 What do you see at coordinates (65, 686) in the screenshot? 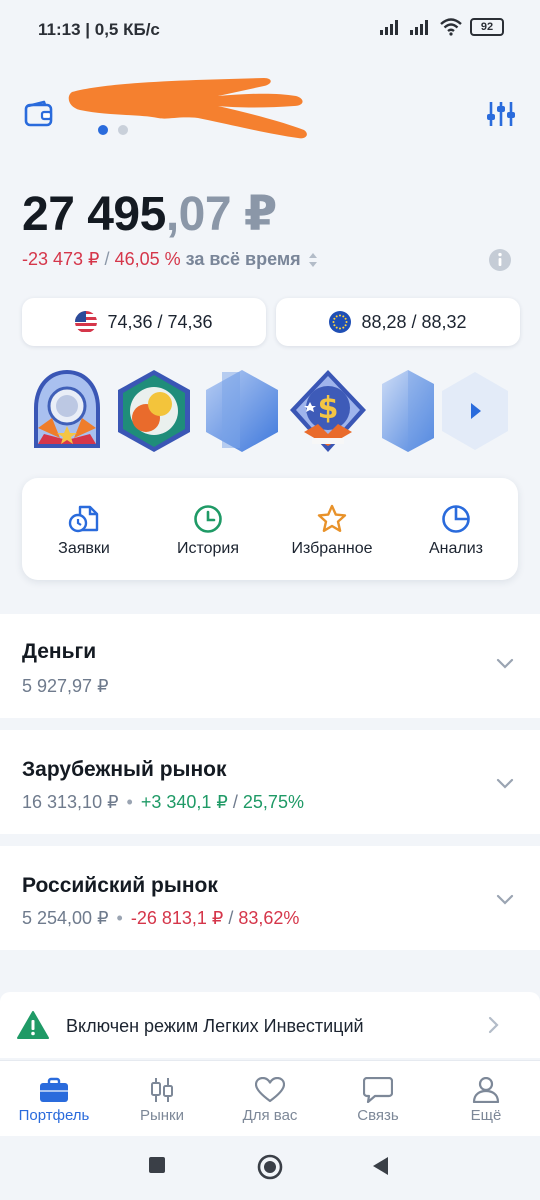
I see `section-money-value: 5 927,97 ₽` at bounding box center [65, 686].